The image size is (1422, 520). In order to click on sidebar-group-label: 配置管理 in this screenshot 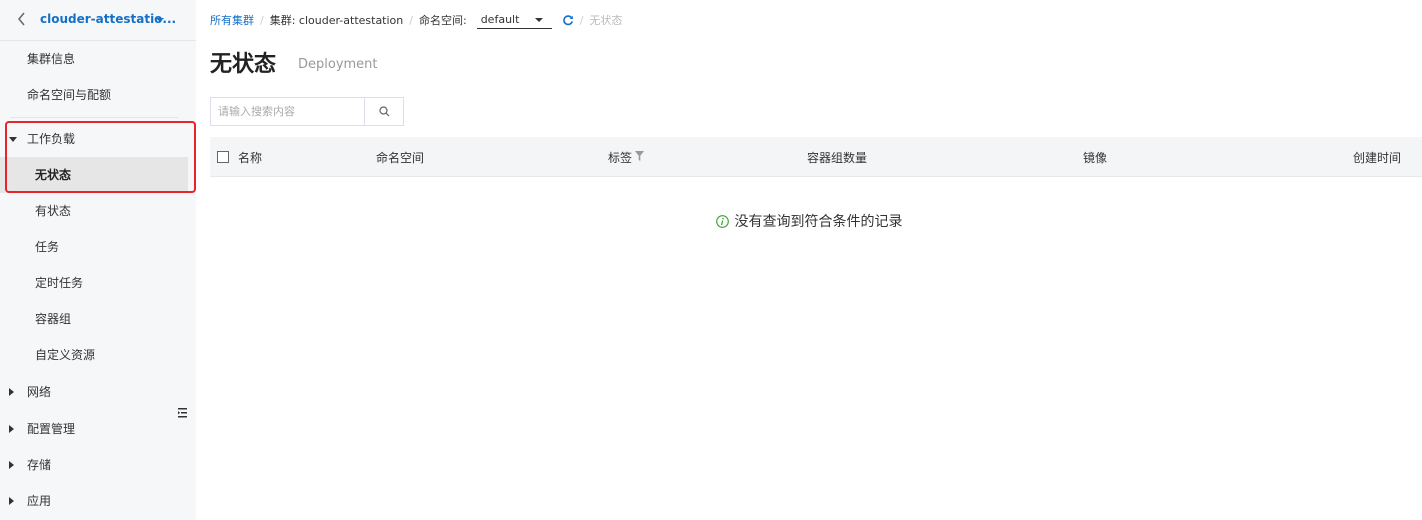, I will do `click(51, 429)`.